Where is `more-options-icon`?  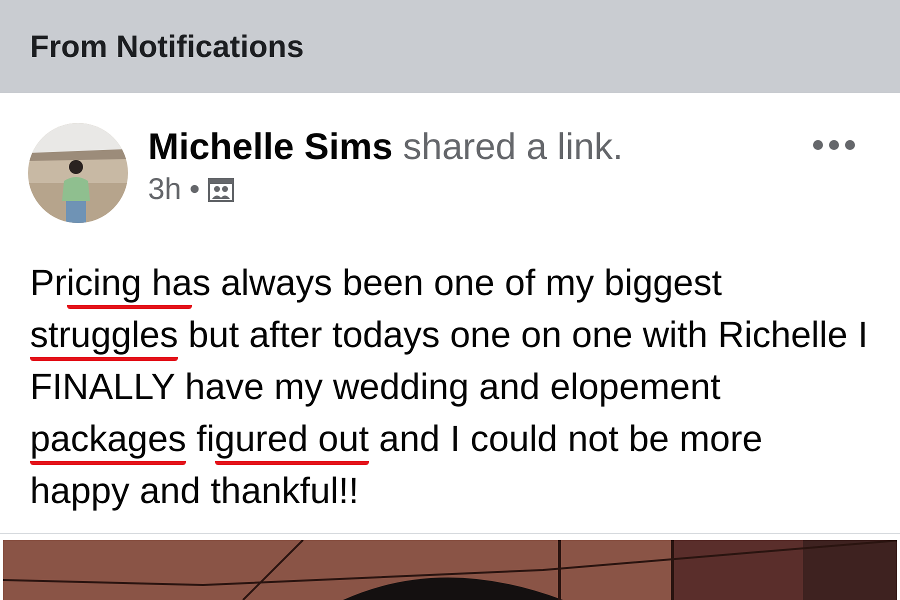 more-options-icon is located at coordinates (834, 145).